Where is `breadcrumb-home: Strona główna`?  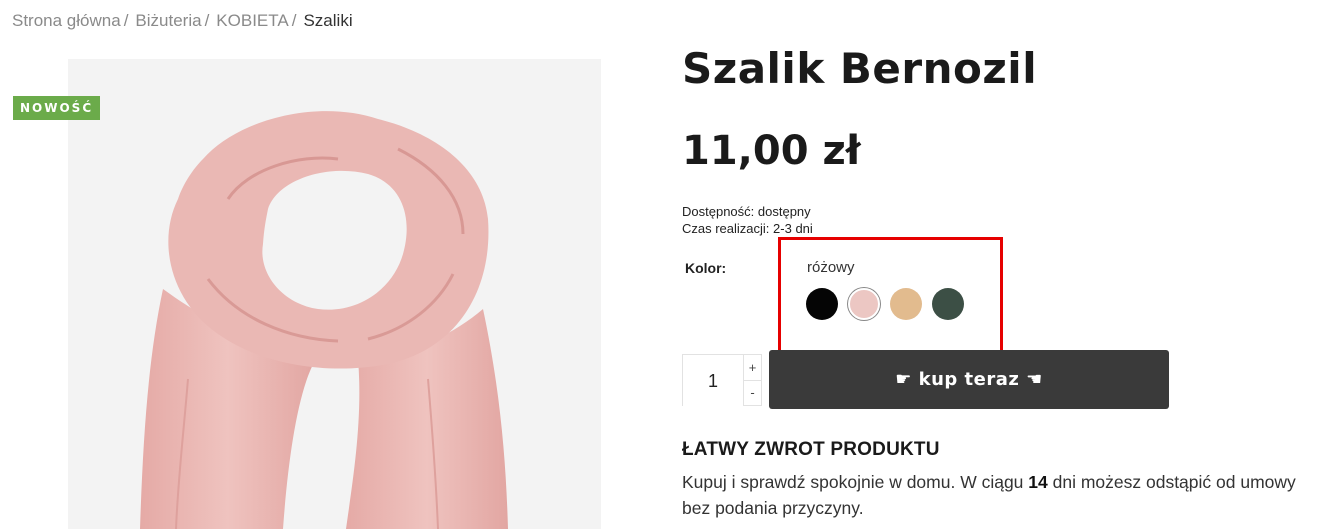
breadcrumb-home: Strona główna is located at coordinates (66, 21).